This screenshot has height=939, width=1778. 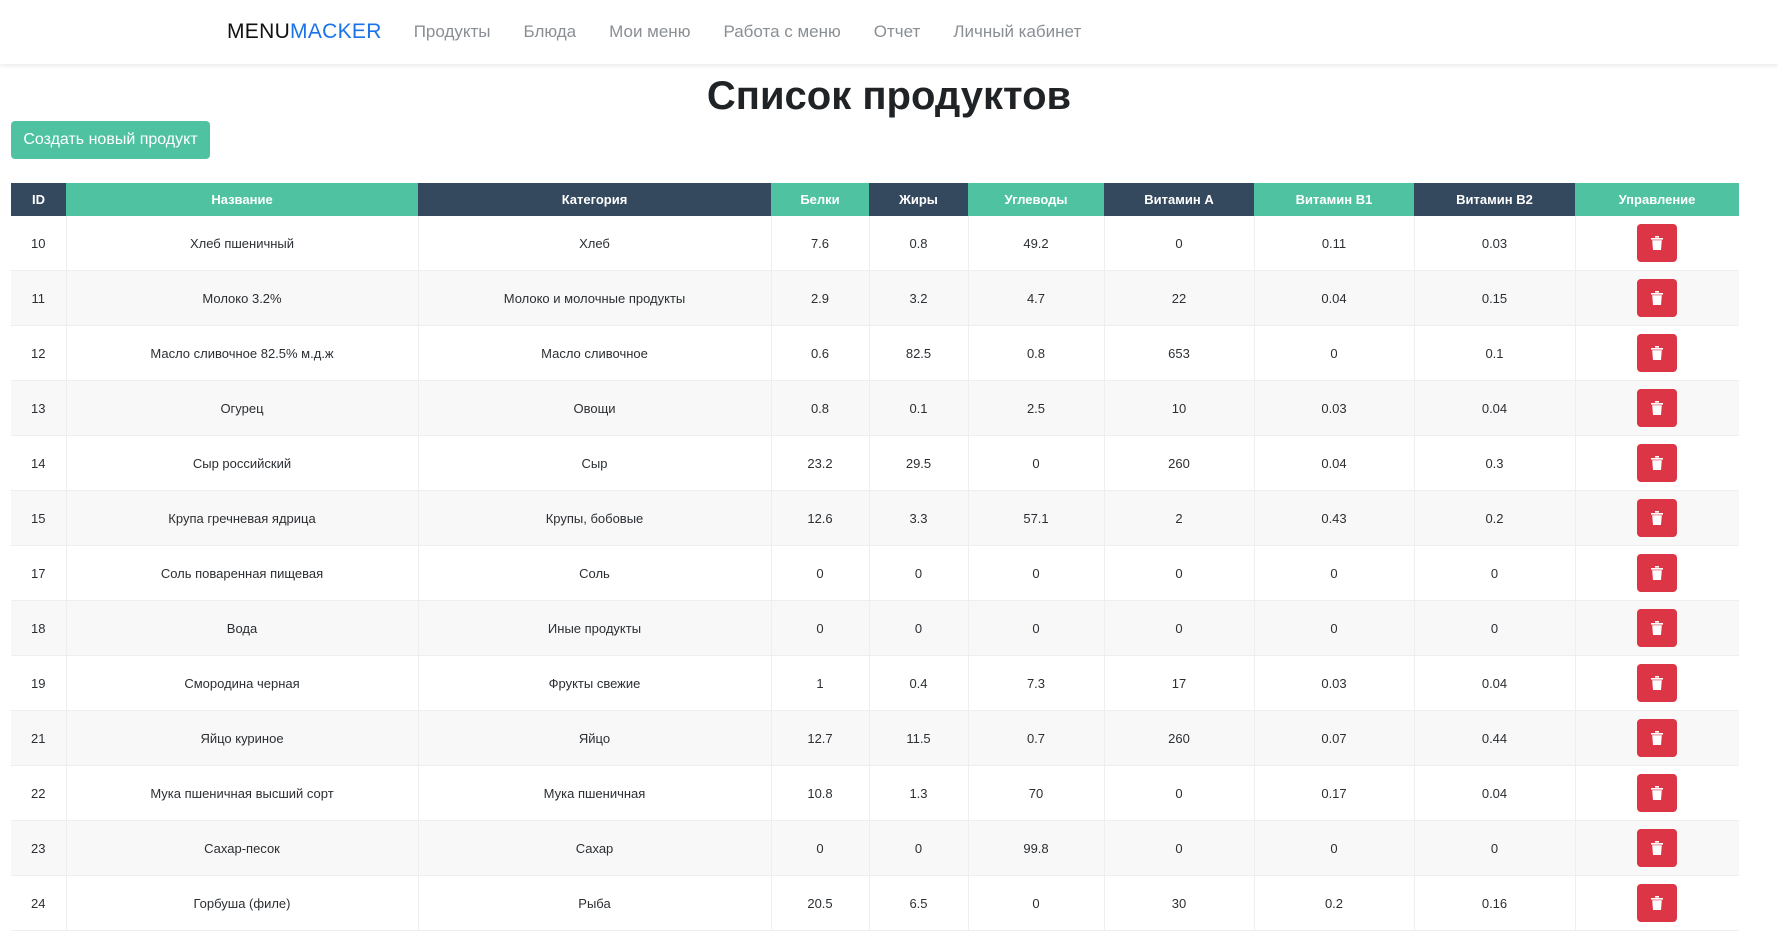 What do you see at coordinates (875, 408) in the screenshot?
I see `table-row: 13 Огурец Овощи 0.8 0.1 2.5 10 0.03 0.04` at bounding box center [875, 408].